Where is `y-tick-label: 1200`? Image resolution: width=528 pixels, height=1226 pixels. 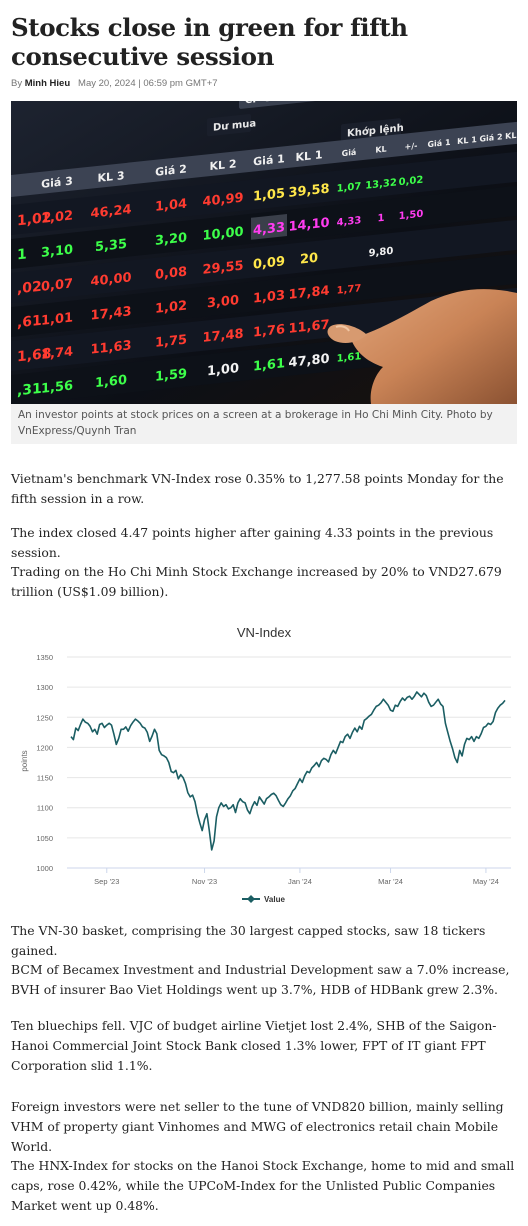
y-tick-label: 1200 is located at coordinates (44, 747).